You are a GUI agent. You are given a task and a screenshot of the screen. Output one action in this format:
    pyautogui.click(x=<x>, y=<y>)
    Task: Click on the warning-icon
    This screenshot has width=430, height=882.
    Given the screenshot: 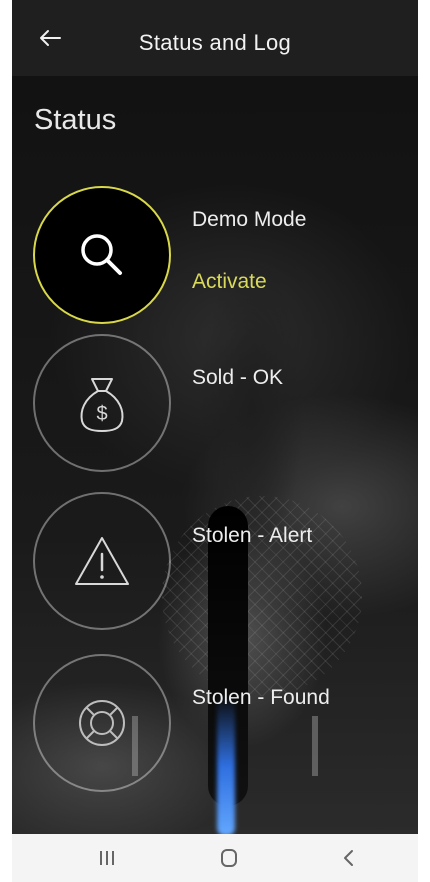 What is the action you would take?
    pyautogui.click(x=102, y=561)
    